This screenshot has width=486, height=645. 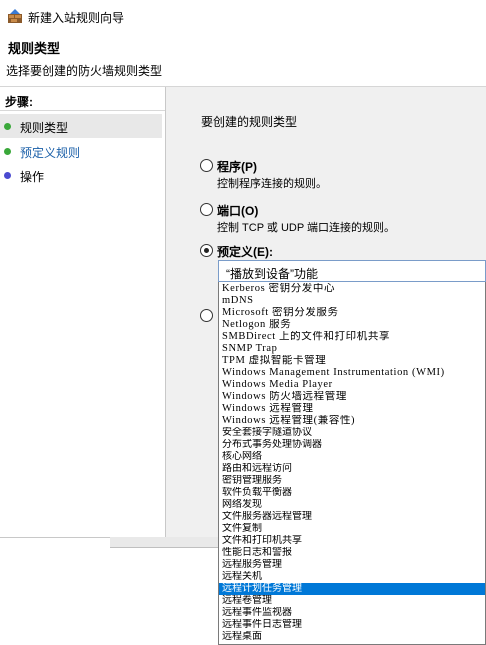 What do you see at coordinates (352, 541) in the screenshot?
I see `dropdown-option: 文件和打印机共享` at bounding box center [352, 541].